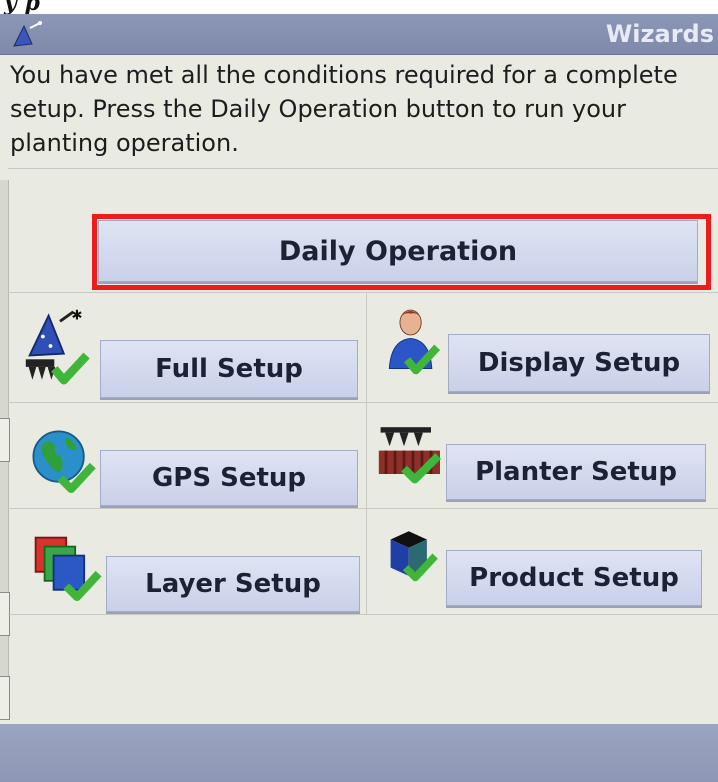 The height and width of the screenshot is (782, 718). Describe the element at coordinates (359, 753) in the screenshot. I see `bottom-bar` at that location.